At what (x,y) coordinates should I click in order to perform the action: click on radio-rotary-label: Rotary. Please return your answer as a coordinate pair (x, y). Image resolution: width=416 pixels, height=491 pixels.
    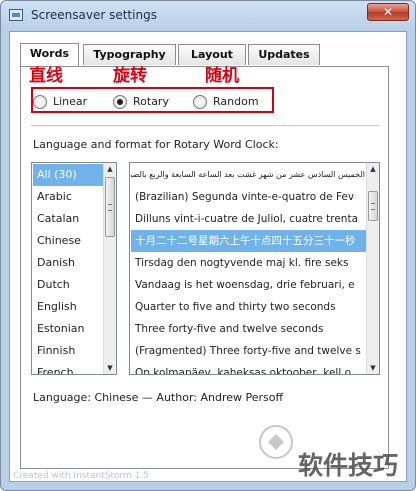
    Looking at the image, I should click on (151, 101).